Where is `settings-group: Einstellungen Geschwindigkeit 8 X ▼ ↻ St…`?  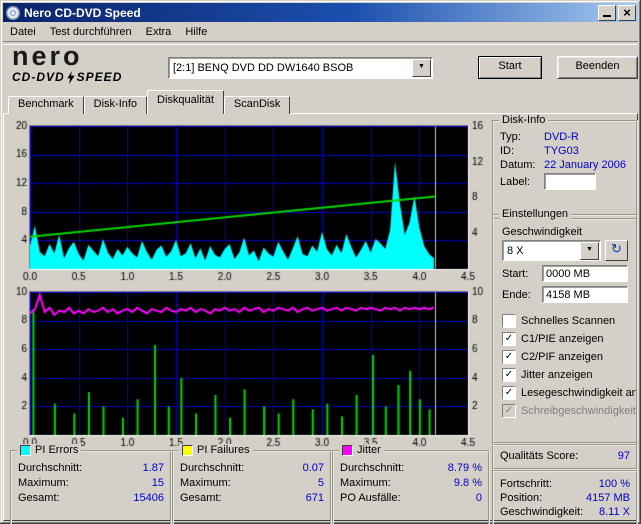 settings-group: Einstellungen Geschwindigkeit 8 X ▼ ↻ St… is located at coordinates (565, 327).